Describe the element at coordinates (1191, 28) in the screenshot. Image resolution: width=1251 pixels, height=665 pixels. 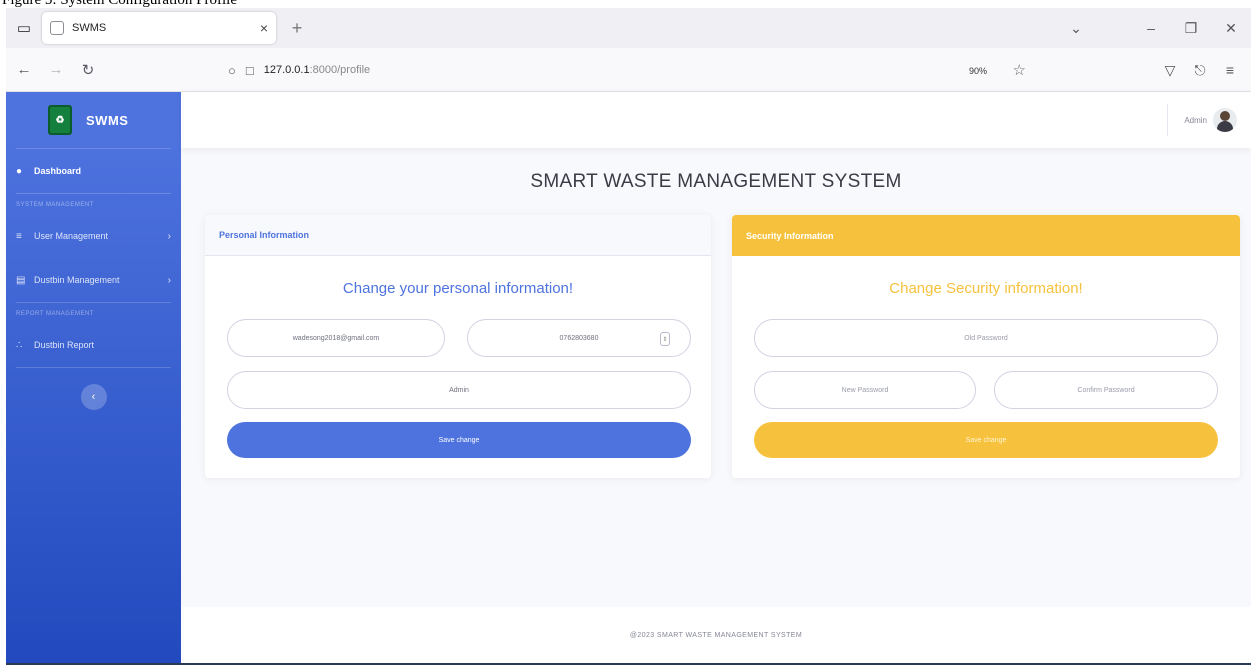
I see `maximize-icon: ❐` at that location.